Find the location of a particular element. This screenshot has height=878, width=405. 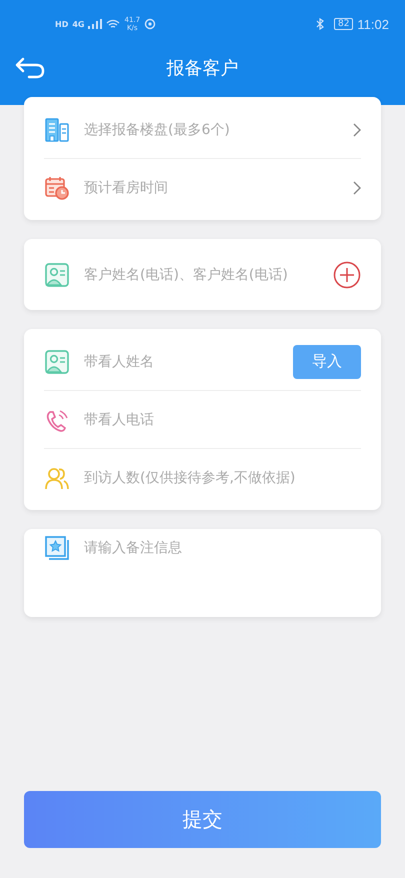

import-button: 导入 is located at coordinates (327, 361).